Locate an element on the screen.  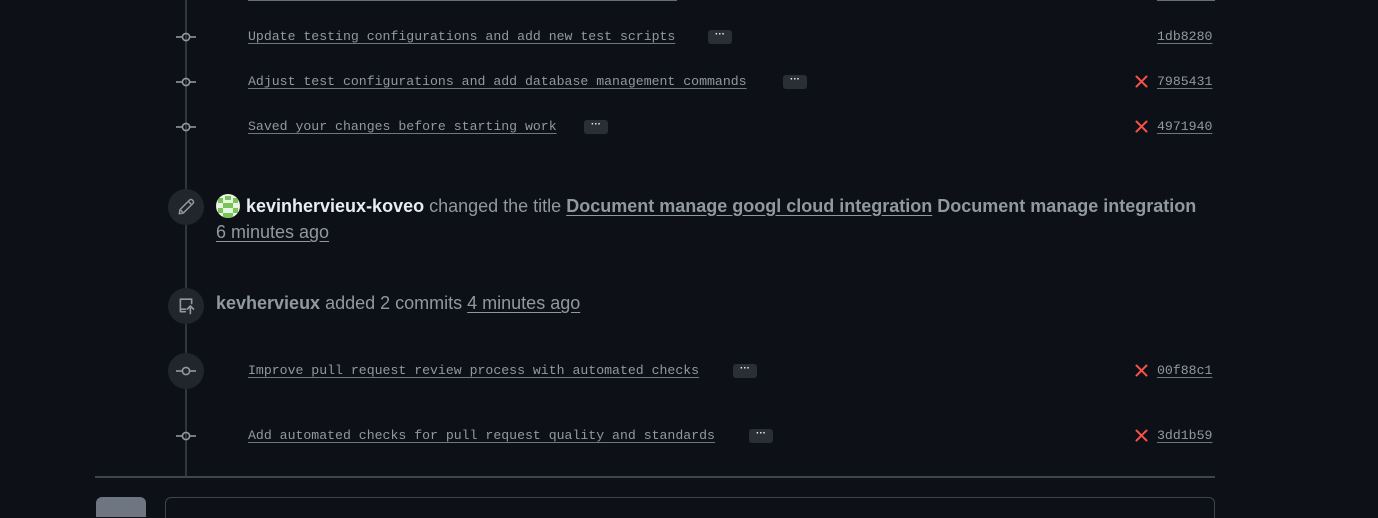
commit-sha-link: 1db8280 is located at coordinates (1184, 36).